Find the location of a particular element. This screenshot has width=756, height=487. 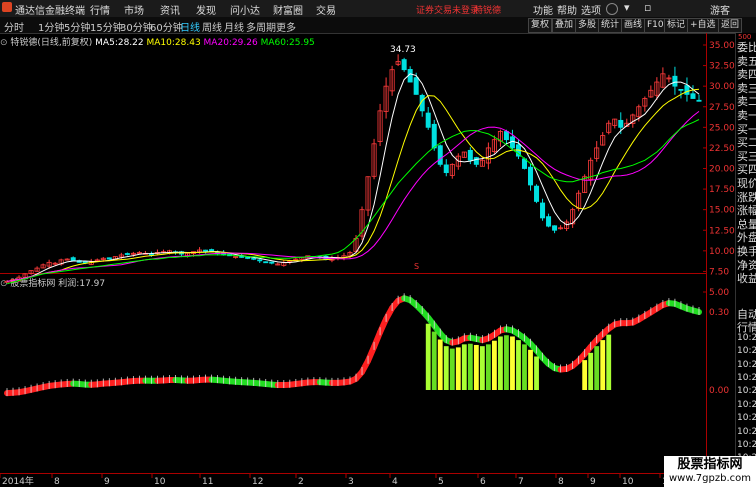

x-tick-label: 12 is located at coordinates (257, 482).